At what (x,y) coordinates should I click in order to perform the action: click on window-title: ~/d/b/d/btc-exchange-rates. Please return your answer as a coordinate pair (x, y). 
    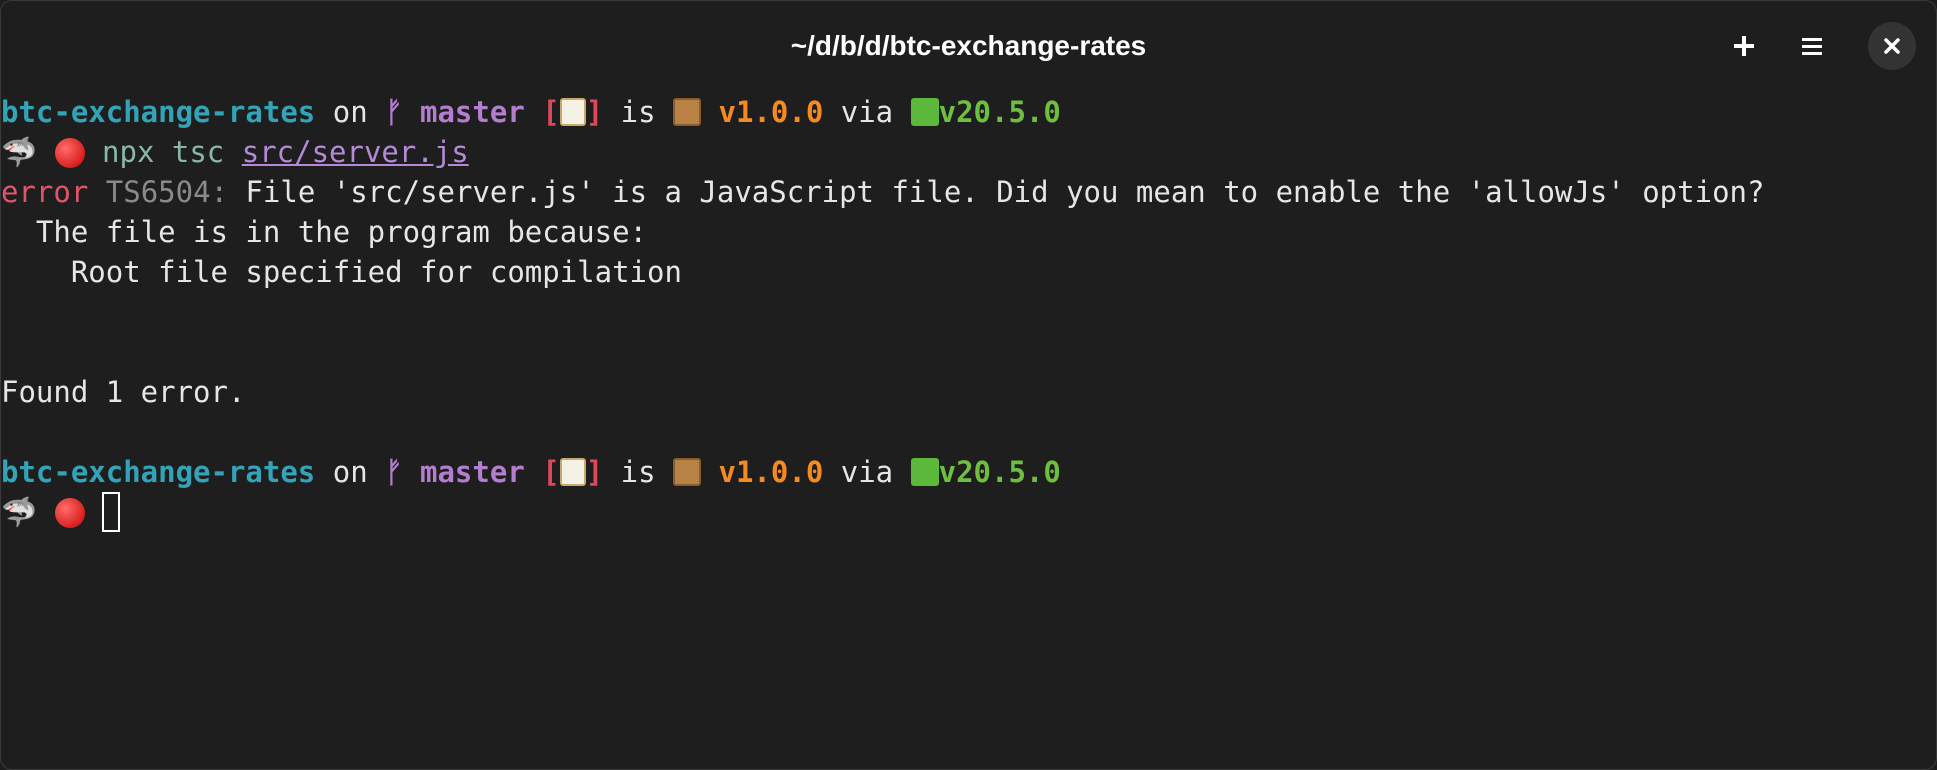
    Looking at the image, I should click on (968, 45).